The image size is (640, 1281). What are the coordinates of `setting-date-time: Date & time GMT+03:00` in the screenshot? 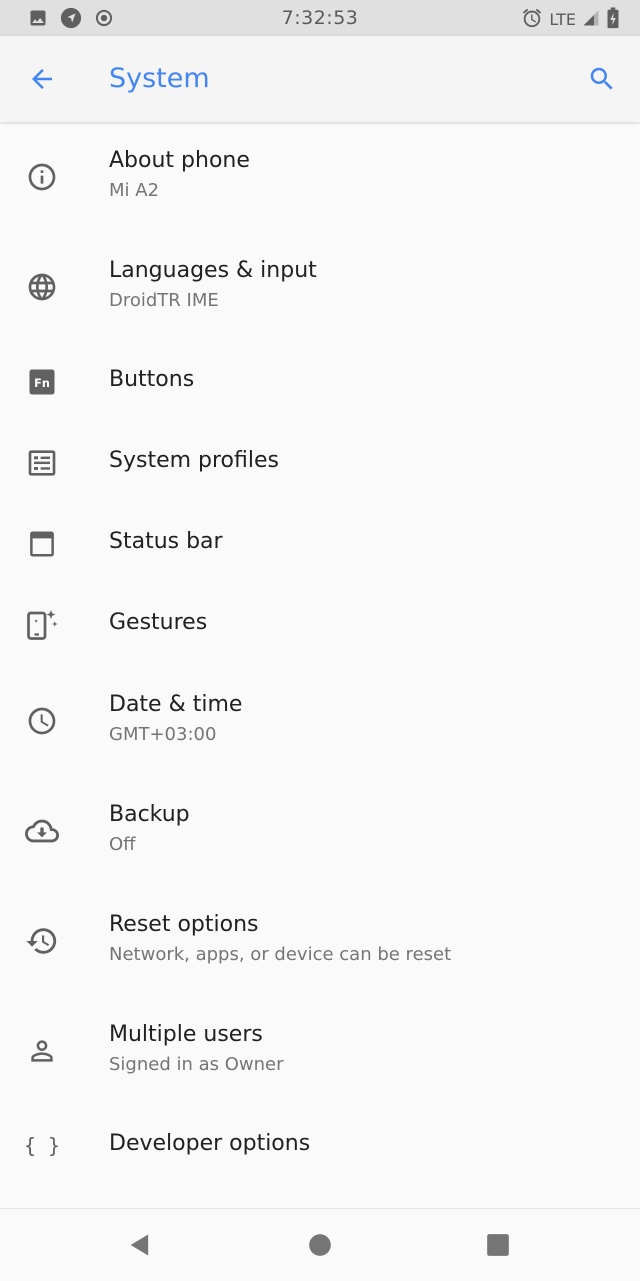 It's located at (320, 721).